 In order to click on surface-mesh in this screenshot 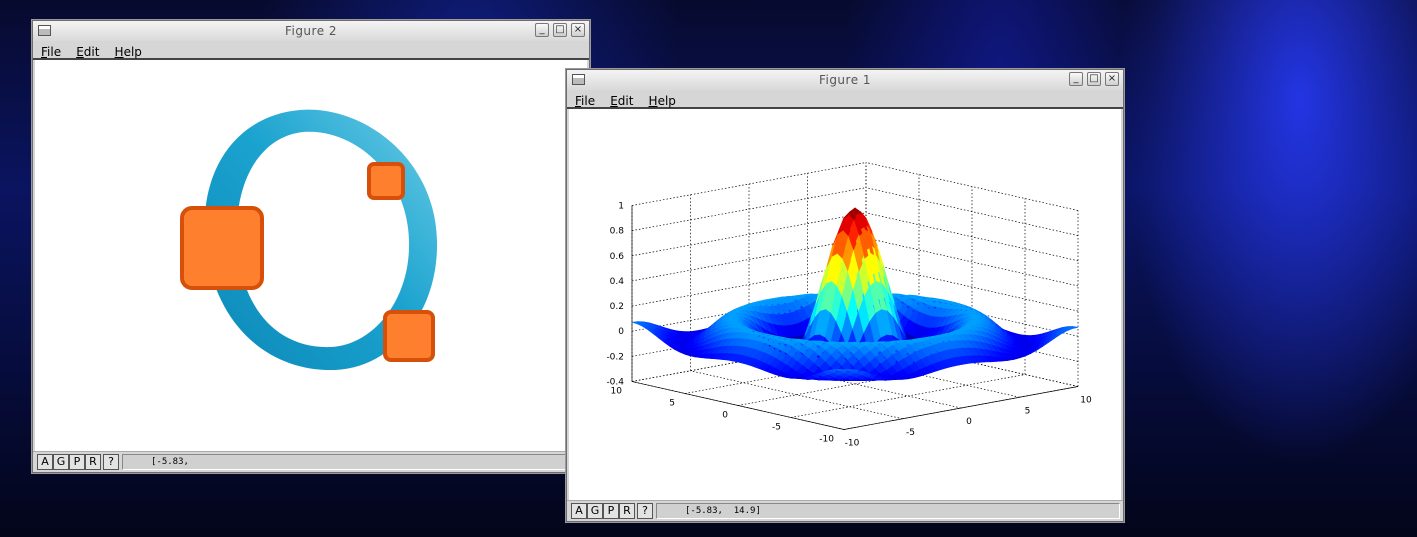, I will do `click(855, 294)`.